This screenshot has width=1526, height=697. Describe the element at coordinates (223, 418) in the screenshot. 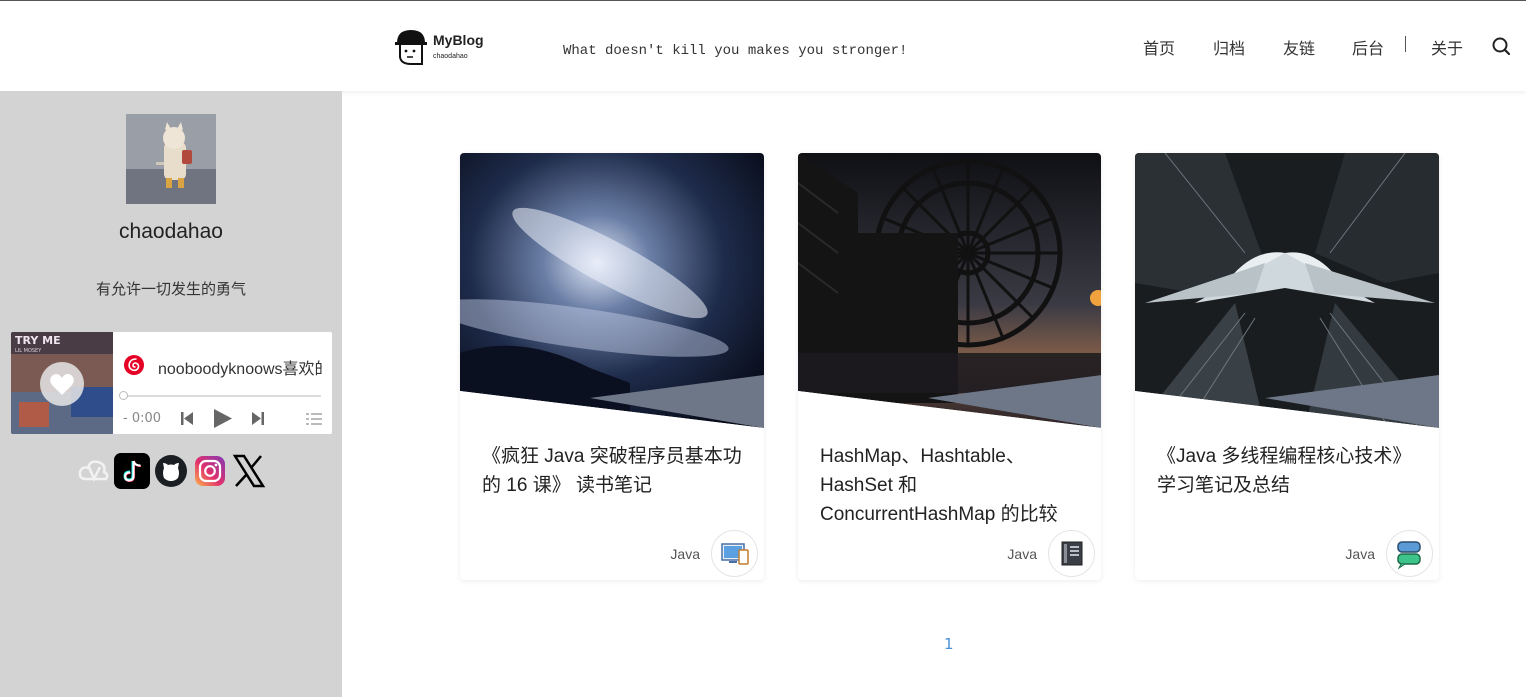

I see `play-icon` at that location.